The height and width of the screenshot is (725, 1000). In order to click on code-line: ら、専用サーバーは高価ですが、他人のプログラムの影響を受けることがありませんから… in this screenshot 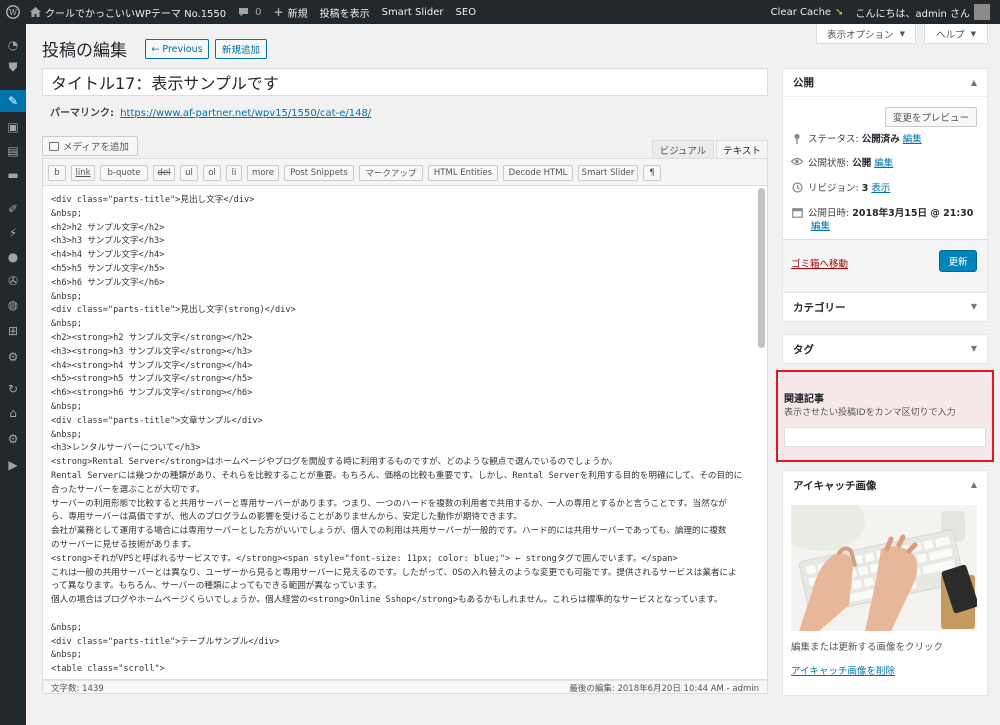, I will do `click(287, 517)`.